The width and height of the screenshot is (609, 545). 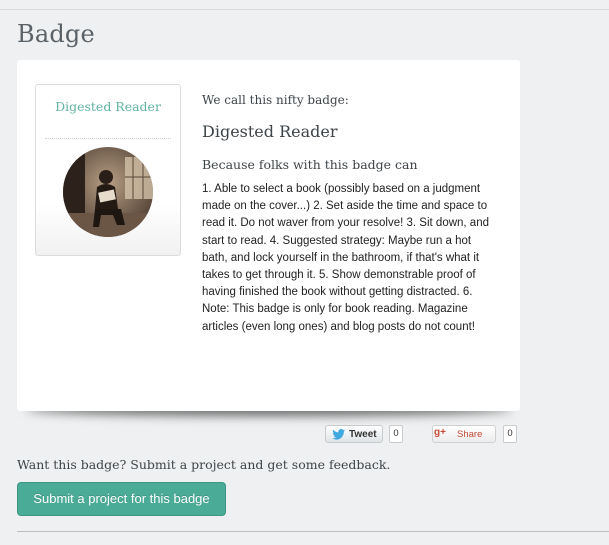 I want to click on share-count: 0, so click(x=510, y=434).